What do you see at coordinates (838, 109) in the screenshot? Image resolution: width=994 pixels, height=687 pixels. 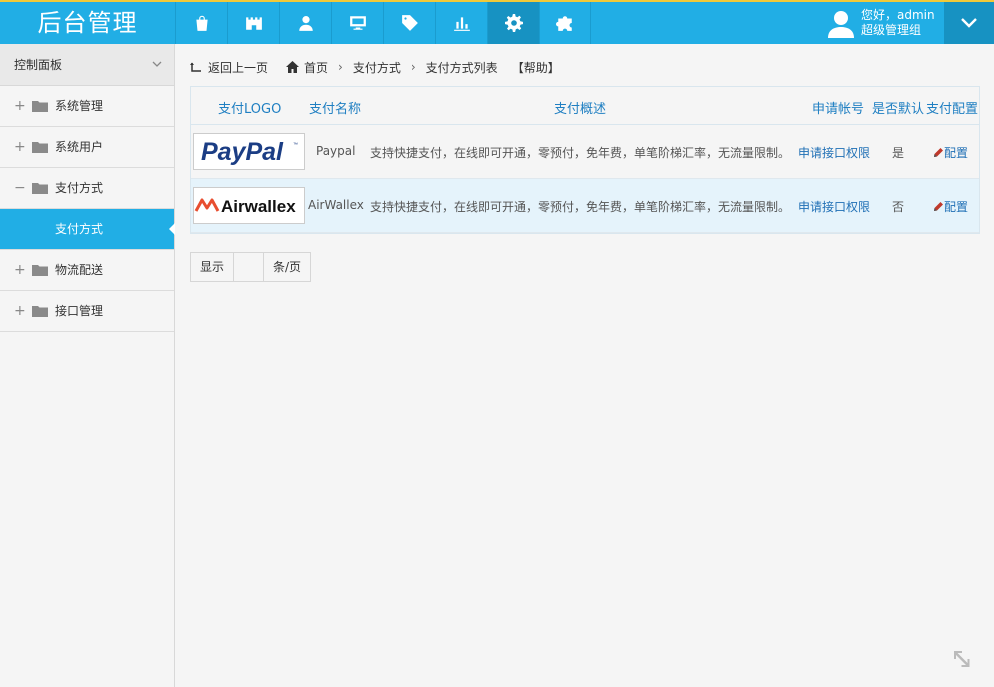 I see `col-header-apply: 申请帐号` at bounding box center [838, 109].